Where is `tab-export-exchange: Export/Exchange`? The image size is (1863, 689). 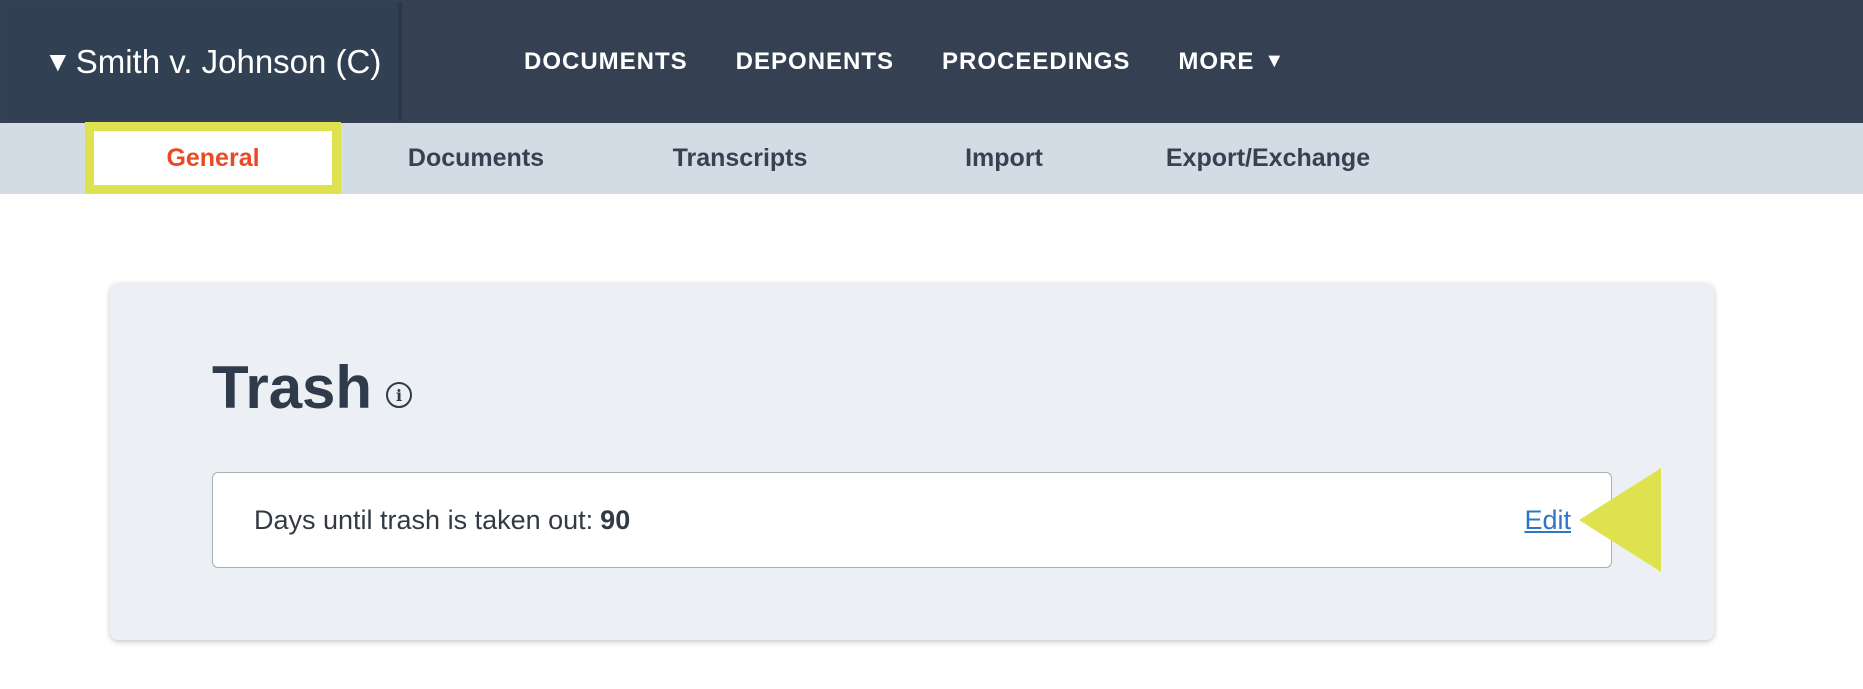
tab-export-exchange: Export/Exchange is located at coordinates (1268, 158).